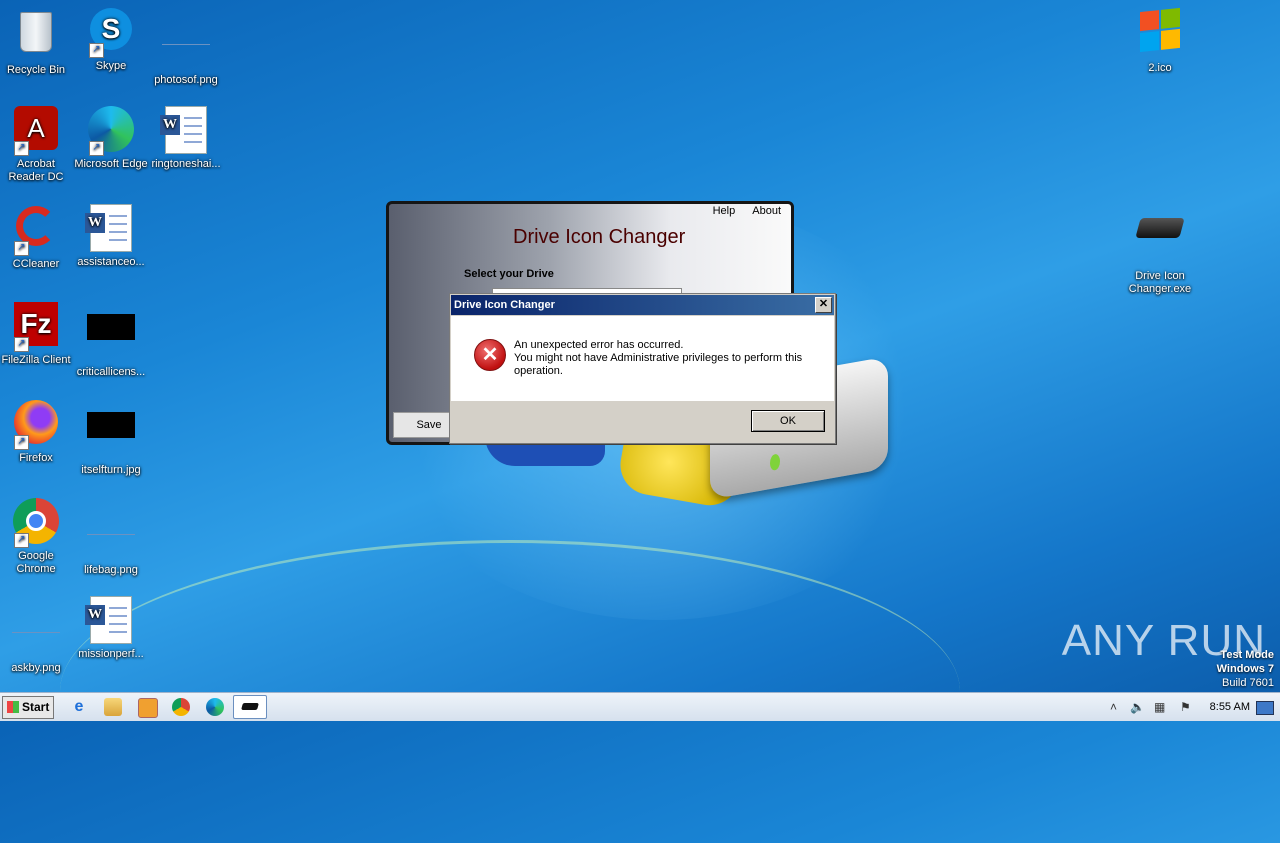  What do you see at coordinates (111, 470) in the screenshot?
I see `icon-label: itselfturn.jpg` at bounding box center [111, 470].